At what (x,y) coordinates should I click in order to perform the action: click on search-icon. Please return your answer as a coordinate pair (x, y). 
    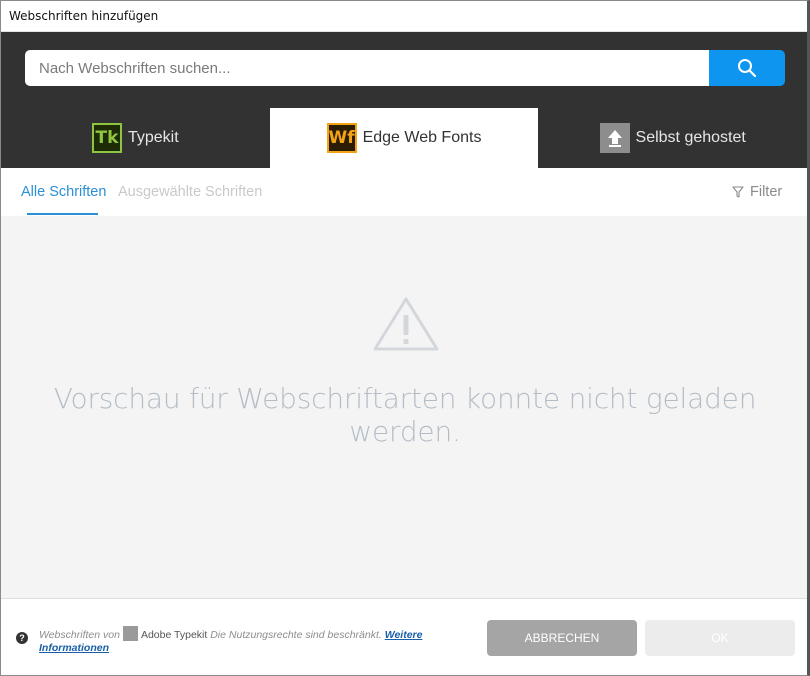
    Looking at the image, I should click on (747, 68).